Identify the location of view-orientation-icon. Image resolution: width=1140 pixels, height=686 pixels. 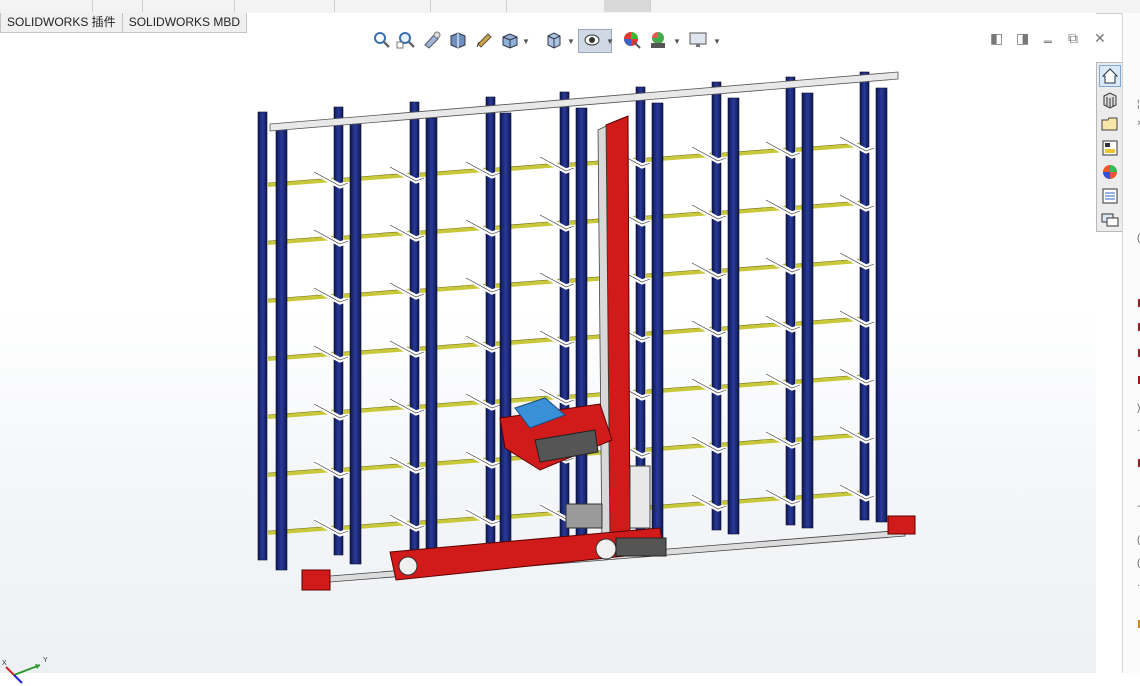
(510, 40).